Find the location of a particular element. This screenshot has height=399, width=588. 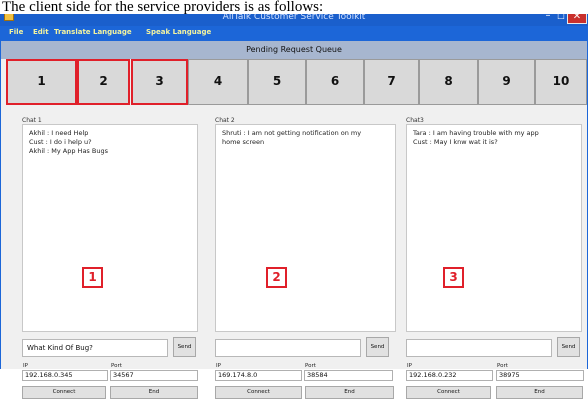

chat-2-message: home screen is located at coordinates (243, 142).